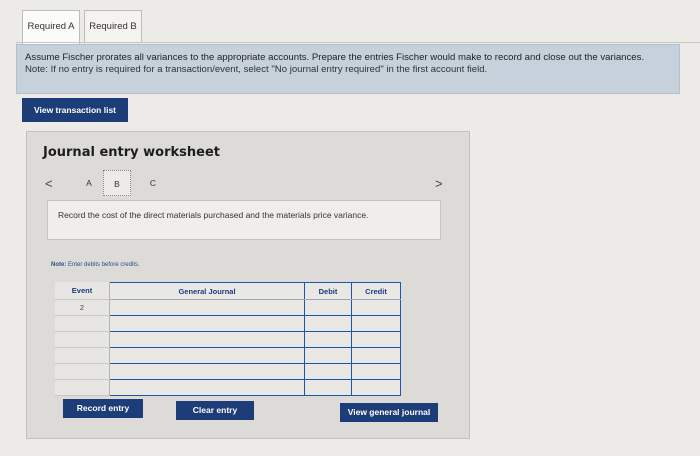 This screenshot has width=700, height=456. I want to click on header-general-journal: General Journal, so click(207, 291).